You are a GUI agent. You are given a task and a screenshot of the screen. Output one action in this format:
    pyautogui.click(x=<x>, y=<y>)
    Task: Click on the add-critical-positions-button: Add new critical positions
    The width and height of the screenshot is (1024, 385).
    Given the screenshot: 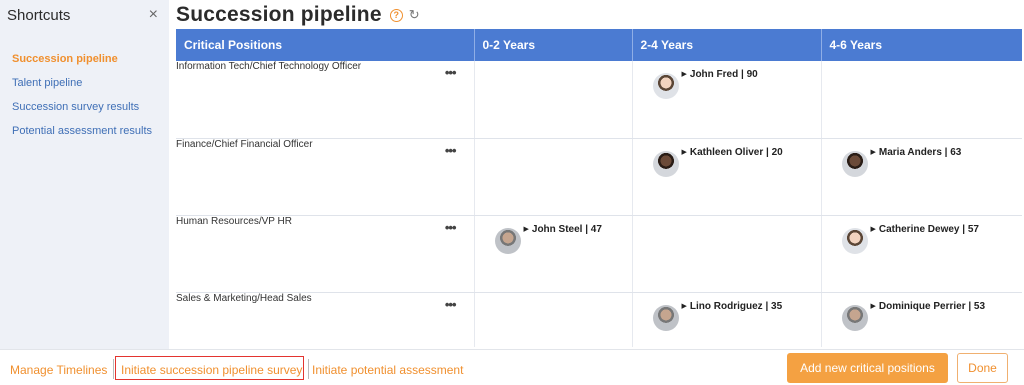 What is the action you would take?
    pyautogui.click(x=867, y=368)
    